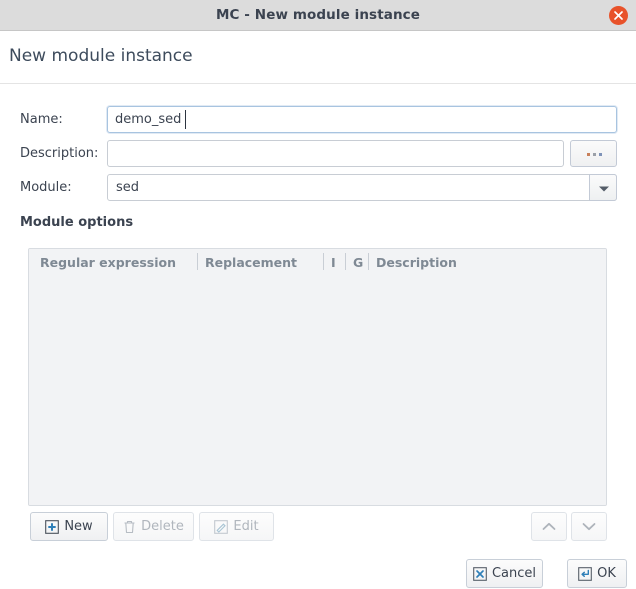 This screenshot has height=589, width=636. What do you see at coordinates (77, 222) in the screenshot?
I see `module-options-title: Module options` at bounding box center [77, 222].